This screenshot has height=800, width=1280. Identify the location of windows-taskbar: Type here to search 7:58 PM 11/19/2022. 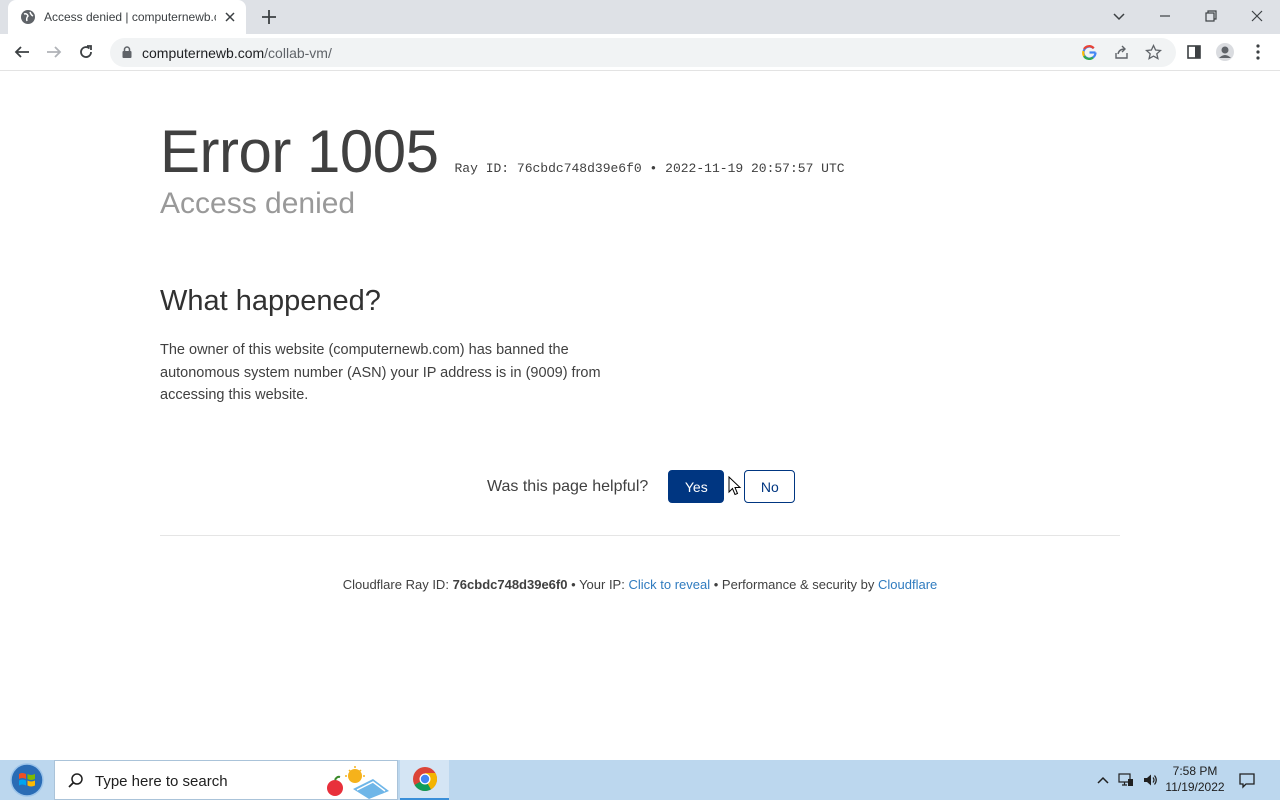
(640, 780).